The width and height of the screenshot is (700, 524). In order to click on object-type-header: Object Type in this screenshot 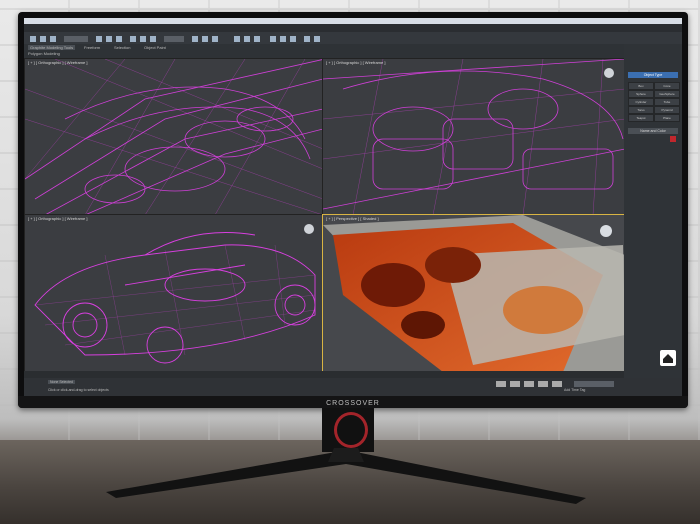, I will do `click(653, 75)`.